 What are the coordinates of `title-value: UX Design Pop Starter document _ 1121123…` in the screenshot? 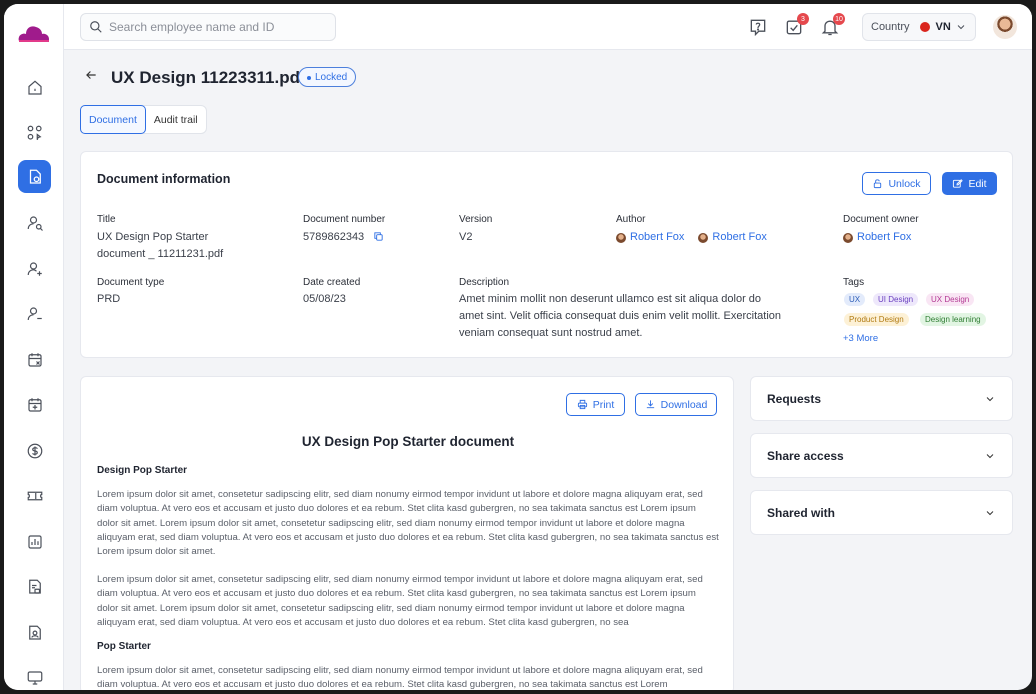 It's located at (160, 245).